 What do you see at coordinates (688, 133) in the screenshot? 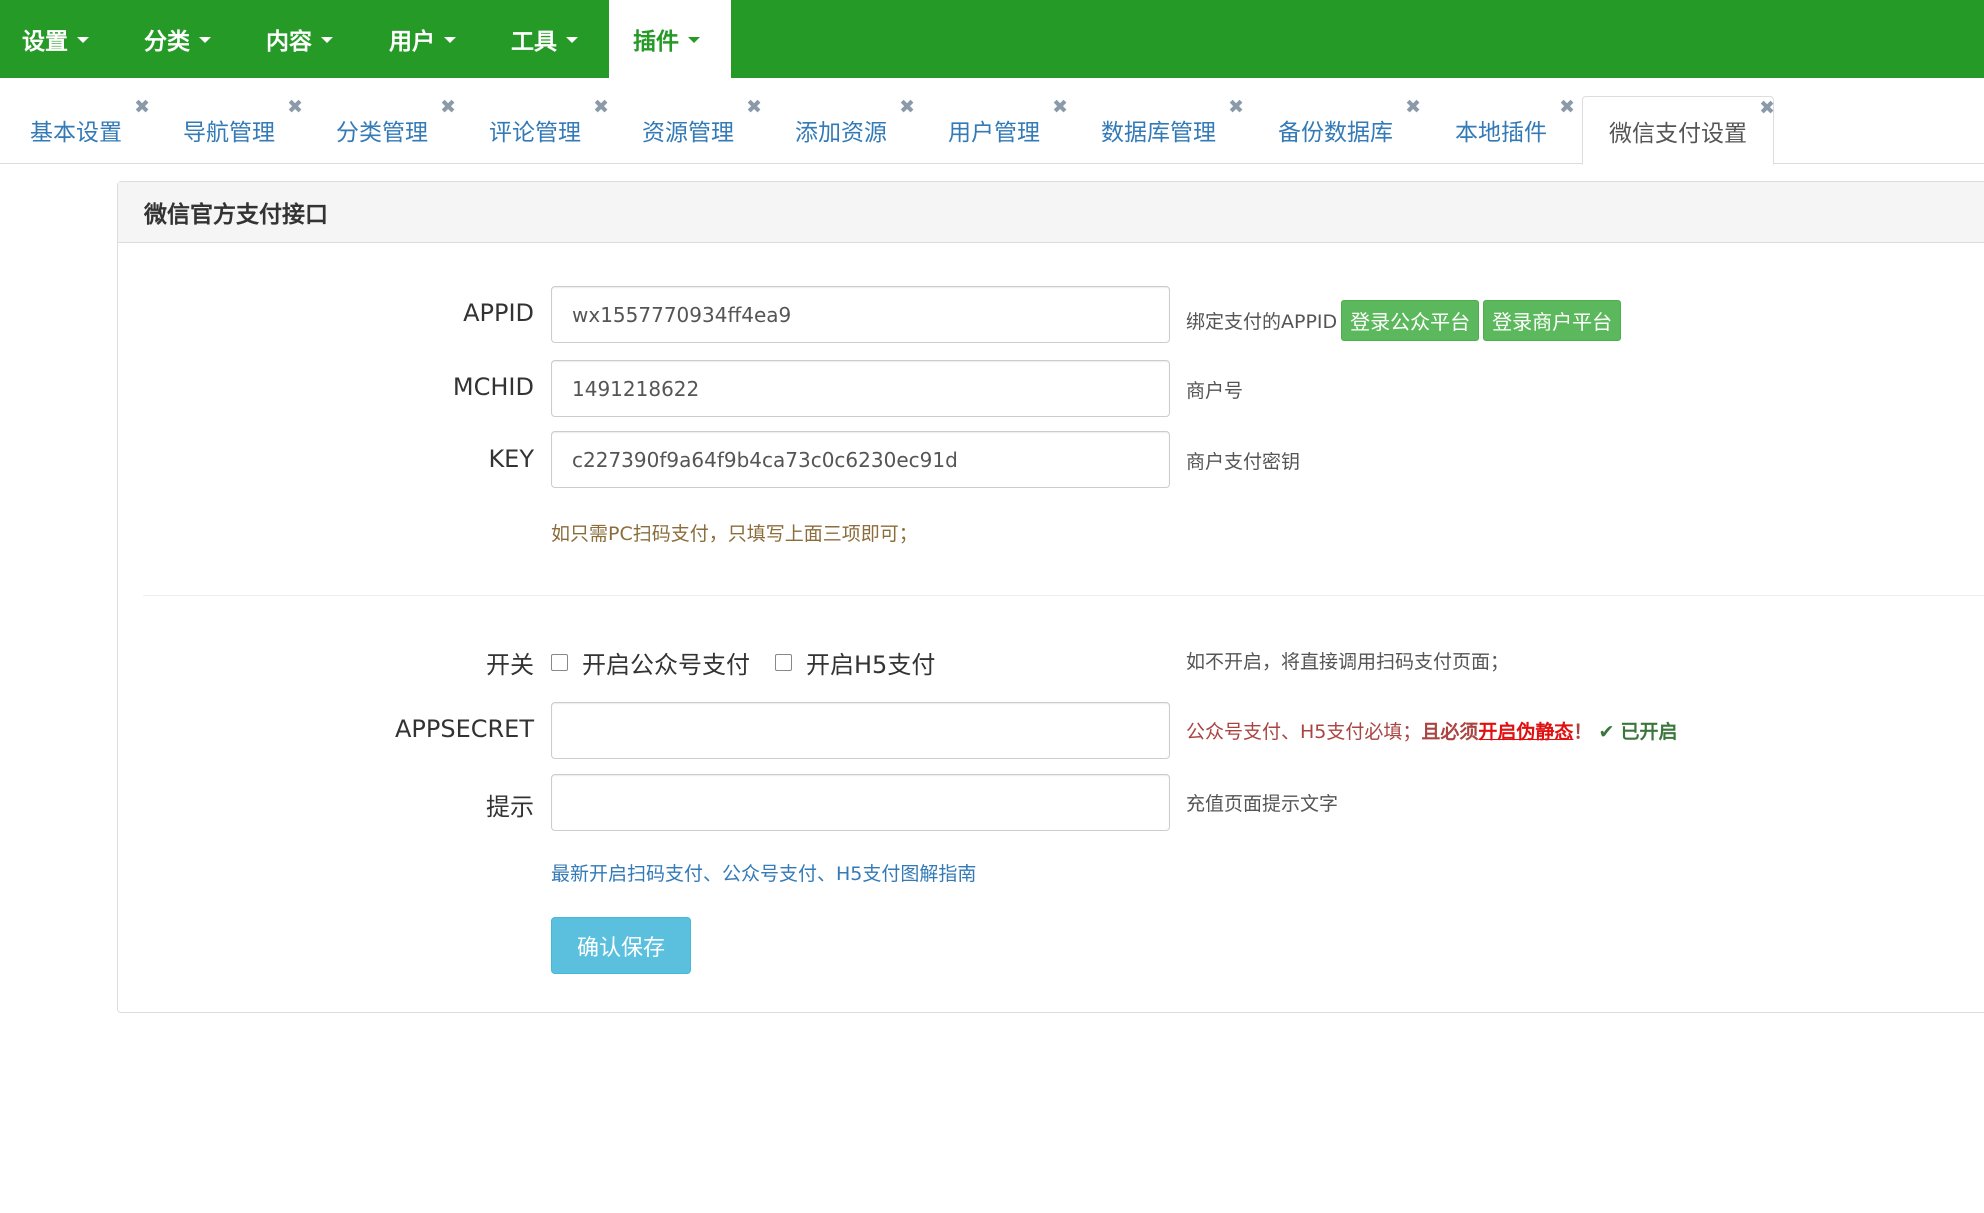
I see `tab-label: 资源管理` at bounding box center [688, 133].